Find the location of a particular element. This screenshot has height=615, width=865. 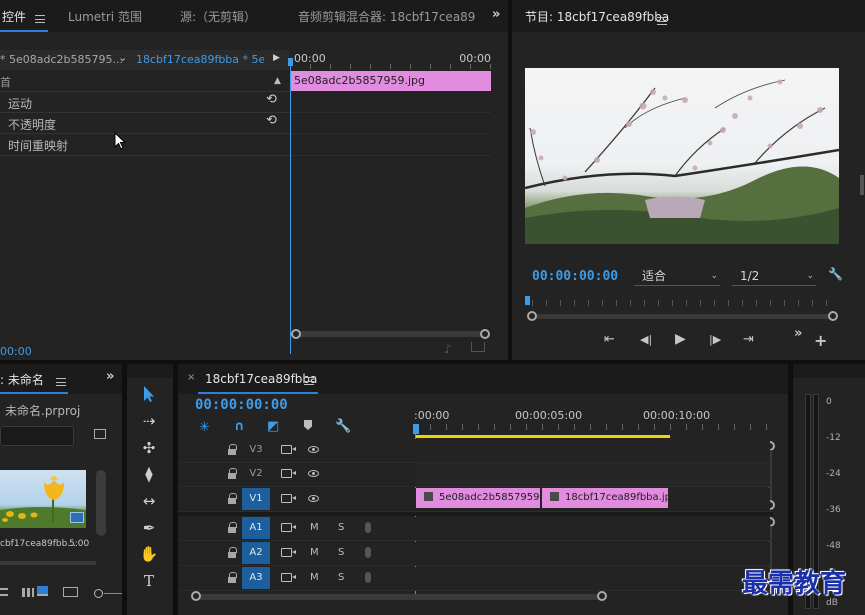

track-label-a3: A3 is located at coordinates (256, 578).